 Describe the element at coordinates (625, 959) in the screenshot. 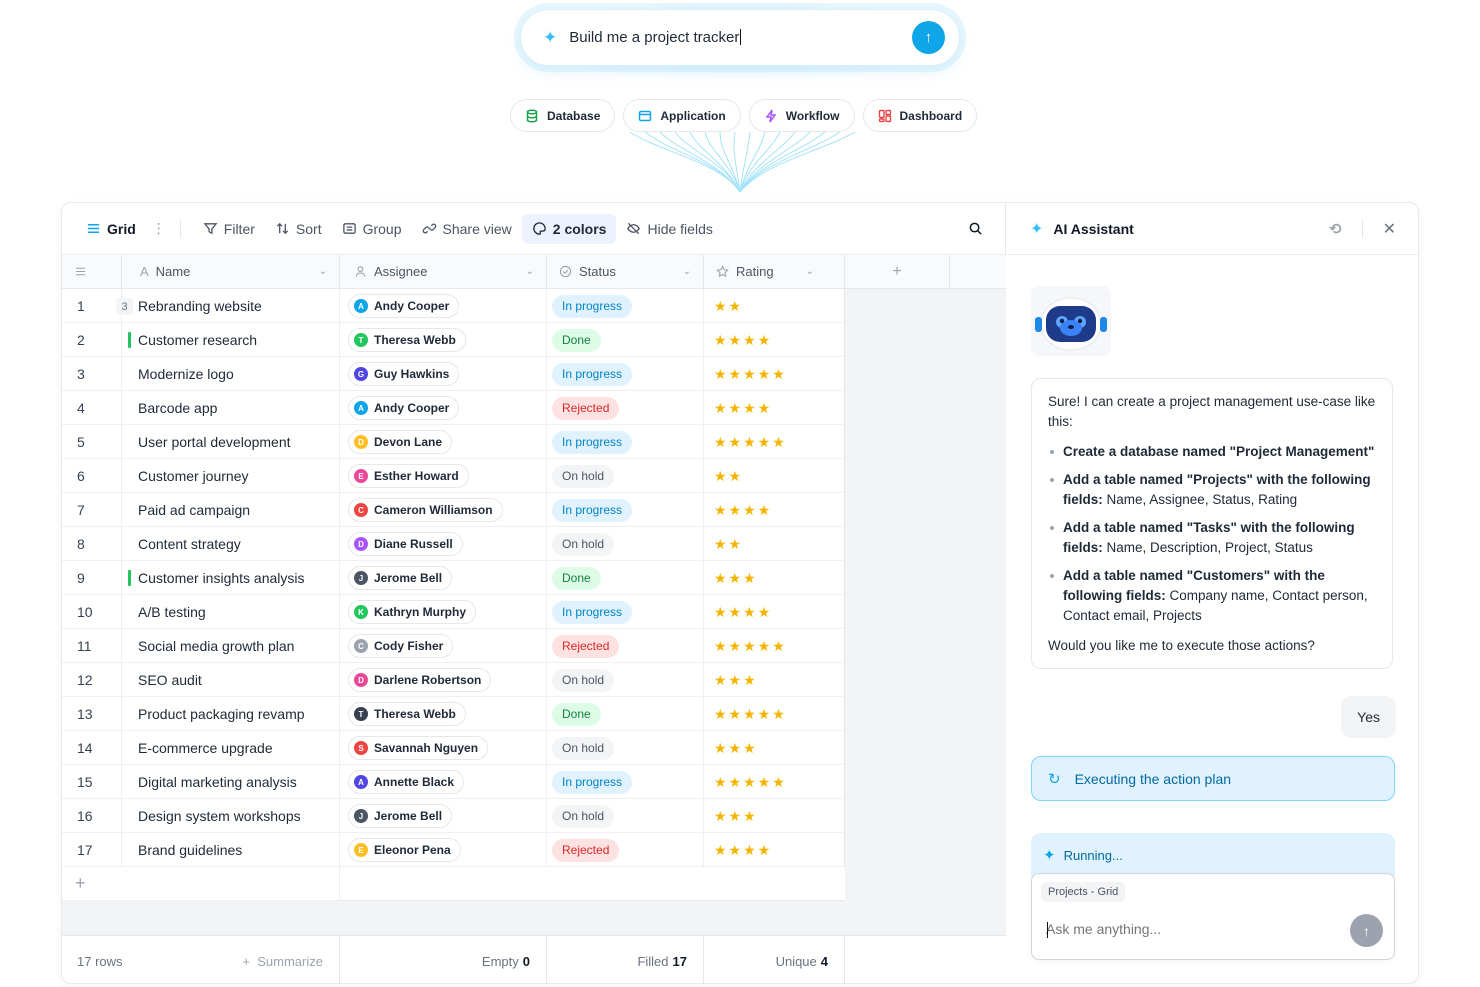

I see `summary-filled: Filled 17` at that location.